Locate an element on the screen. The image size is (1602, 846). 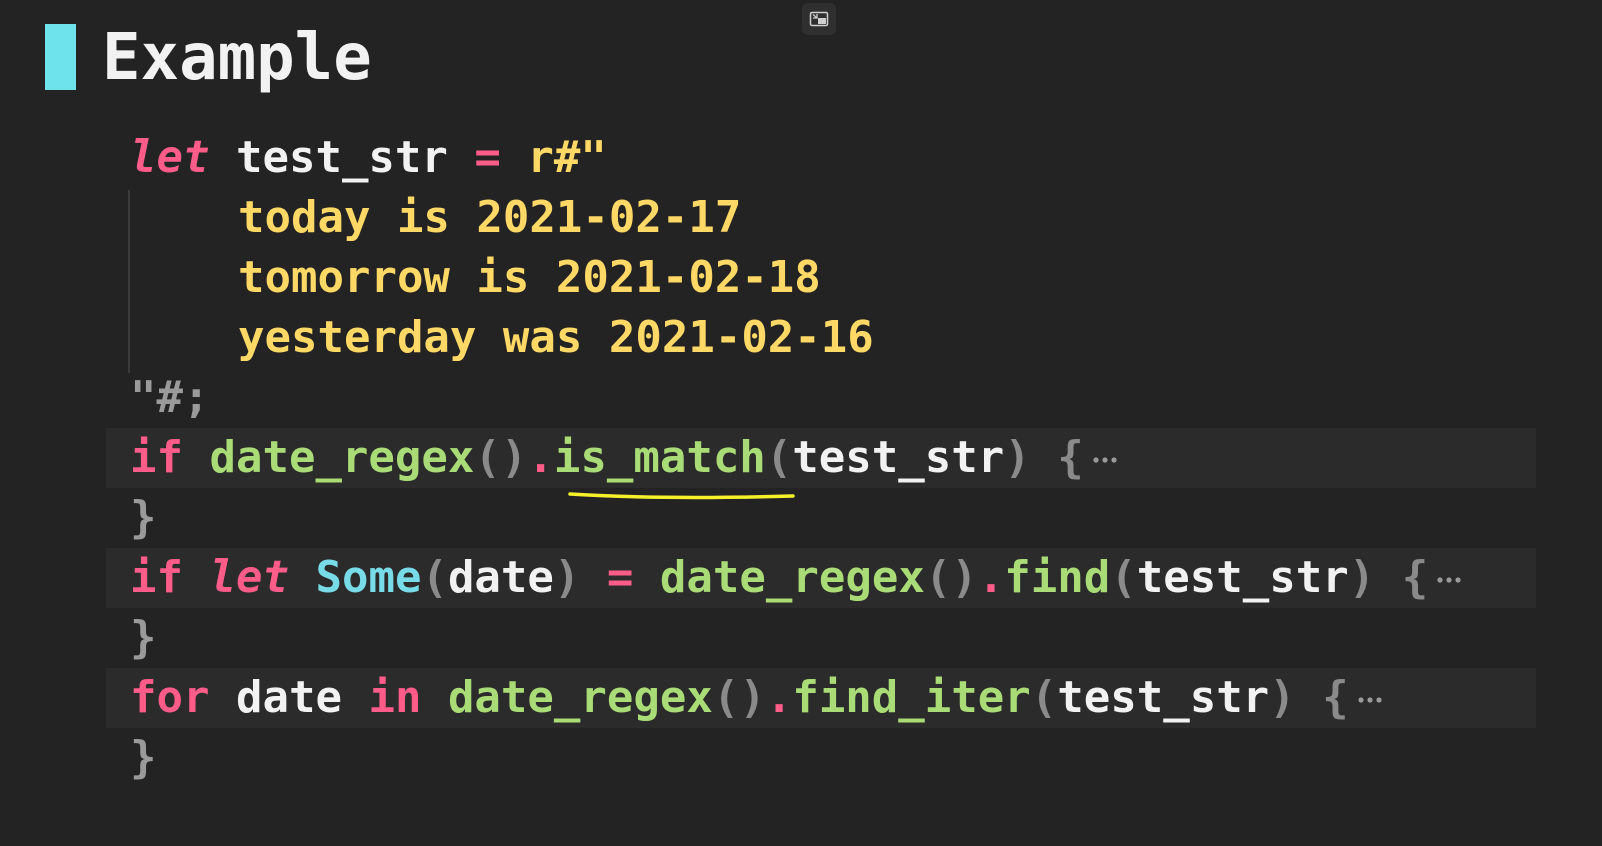
code-line-3: tomorrow is 2021-02-18 is located at coordinates (529, 278).